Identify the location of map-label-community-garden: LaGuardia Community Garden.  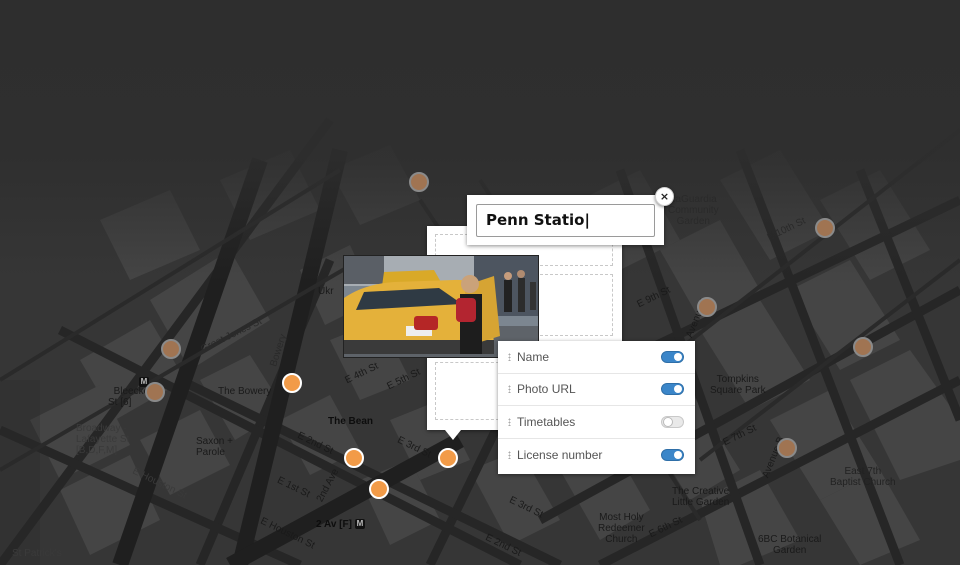
(693, 210).